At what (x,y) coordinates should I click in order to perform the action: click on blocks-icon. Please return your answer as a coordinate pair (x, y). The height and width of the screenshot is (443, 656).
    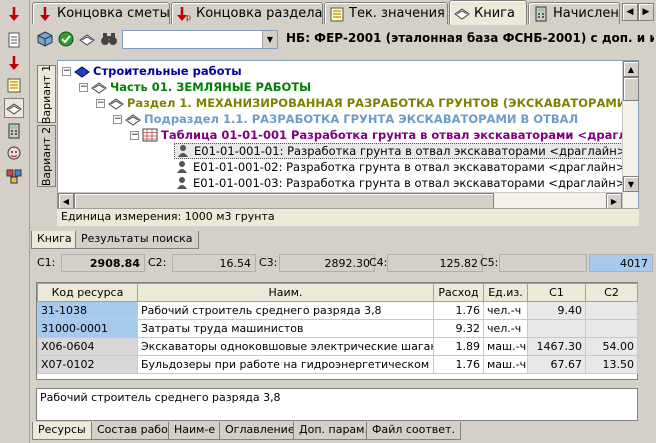
    Looking at the image, I should click on (14, 176).